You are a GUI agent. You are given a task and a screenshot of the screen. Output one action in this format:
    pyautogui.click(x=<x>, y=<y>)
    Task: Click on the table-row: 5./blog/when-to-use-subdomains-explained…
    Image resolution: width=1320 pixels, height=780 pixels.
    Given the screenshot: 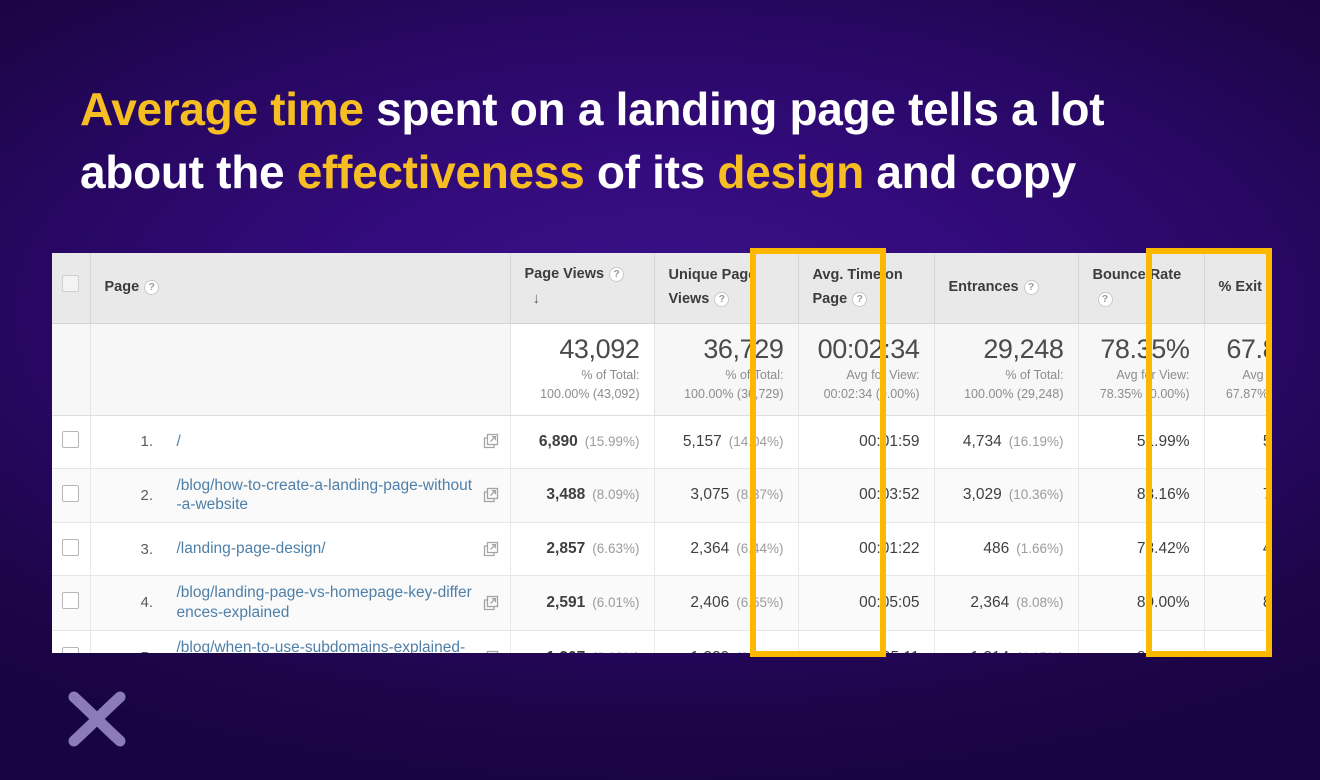 What is the action you would take?
    pyautogui.click(x=661, y=641)
    